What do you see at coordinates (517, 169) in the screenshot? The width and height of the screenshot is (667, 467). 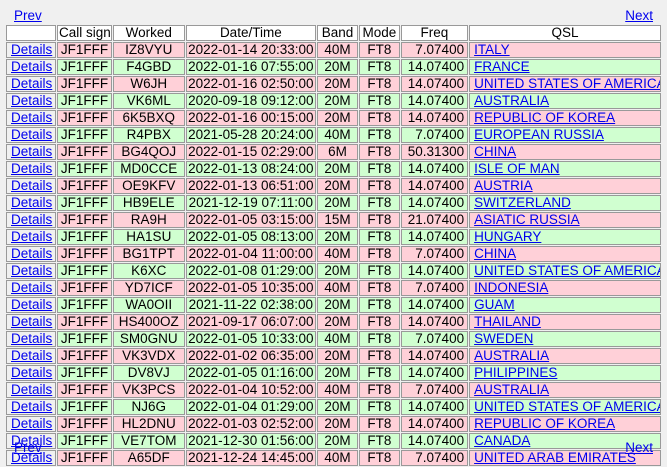 I see `qsl-link: ISLE OF MAN` at bounding box center [517, 169].